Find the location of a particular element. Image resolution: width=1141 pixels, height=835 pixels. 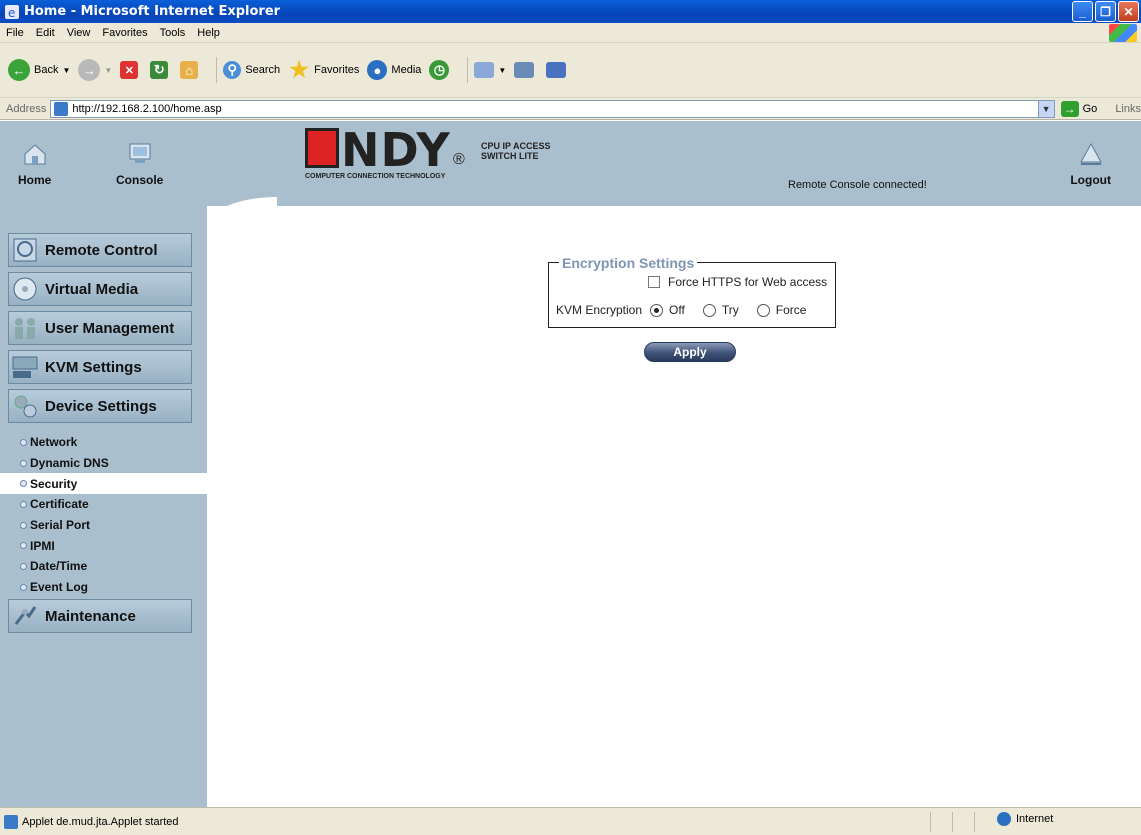

menu-view: View is located at coordinates (79, 33).